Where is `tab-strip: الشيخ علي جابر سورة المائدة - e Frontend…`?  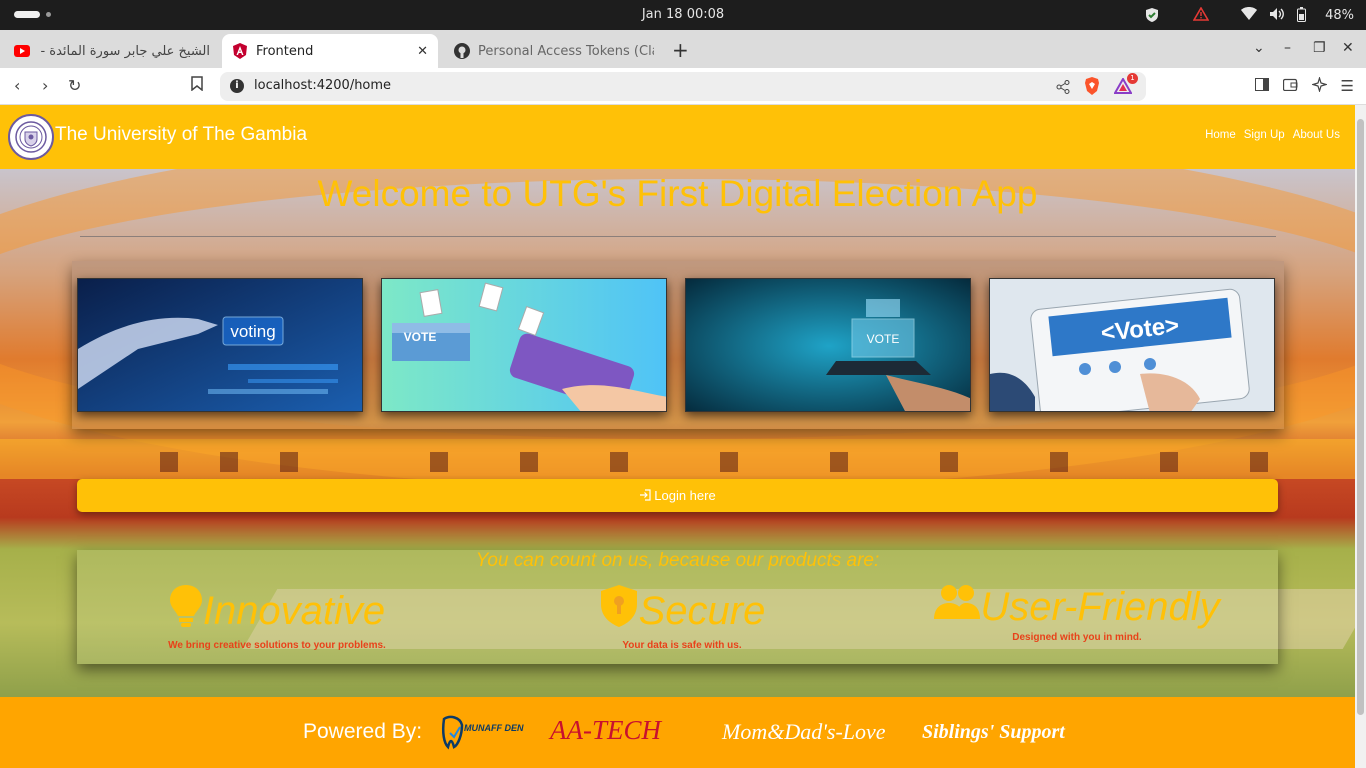 tab-strip: الشيخ علي جابر سورة المائدة - e Frontend… is located at coordinates (683, 49).